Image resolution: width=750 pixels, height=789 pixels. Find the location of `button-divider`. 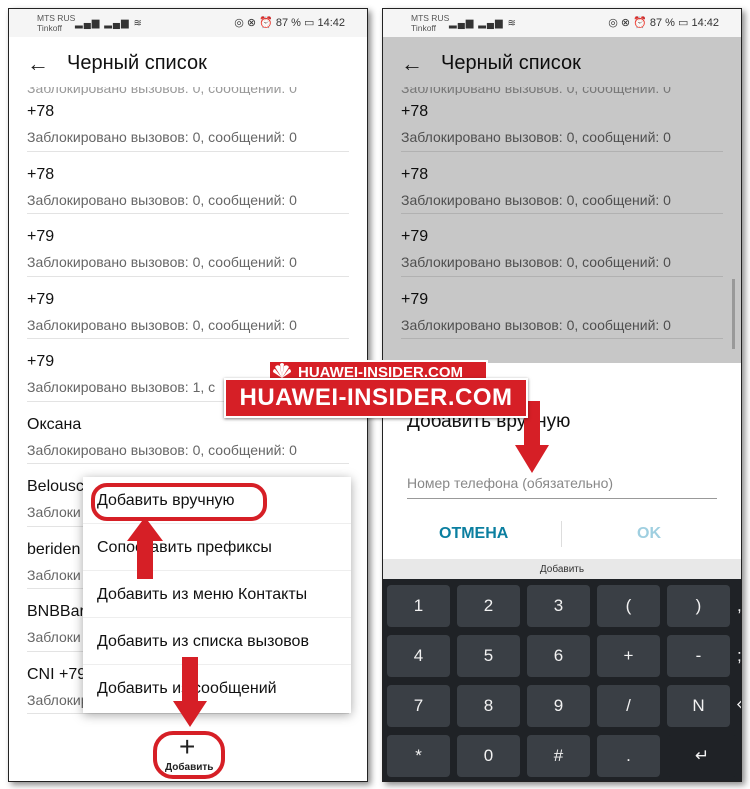

button-divider is located at coordinates (561, 534).